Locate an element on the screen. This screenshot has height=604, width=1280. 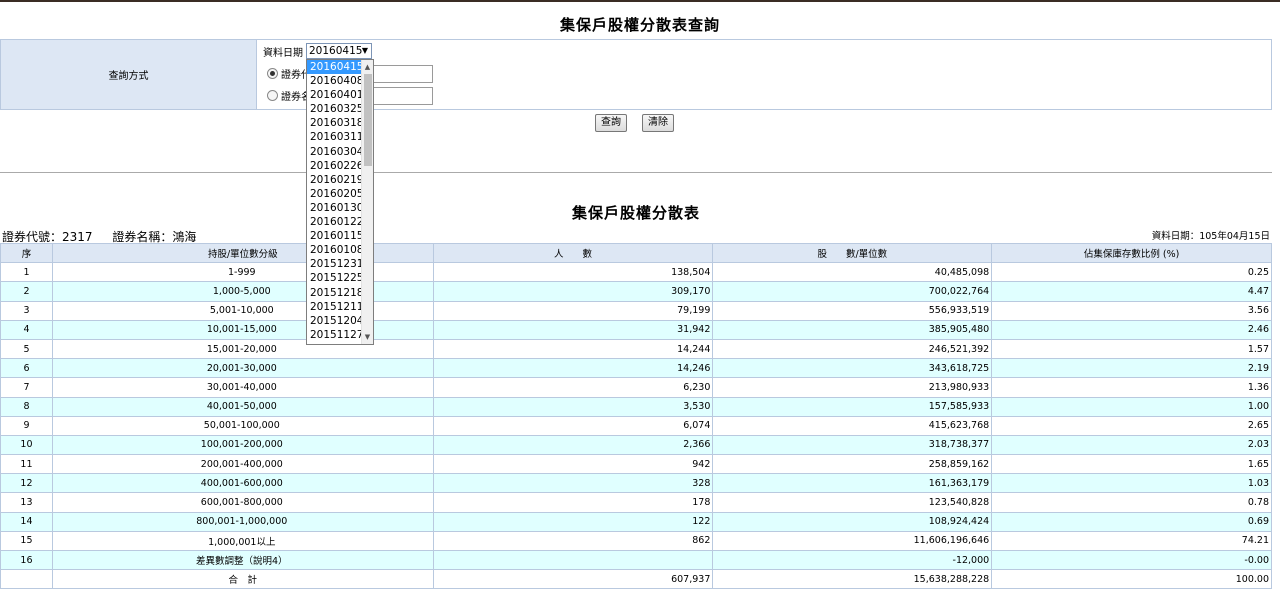
total-cell-shares: 15,638,288,228 is located at coordinates (852, 579).